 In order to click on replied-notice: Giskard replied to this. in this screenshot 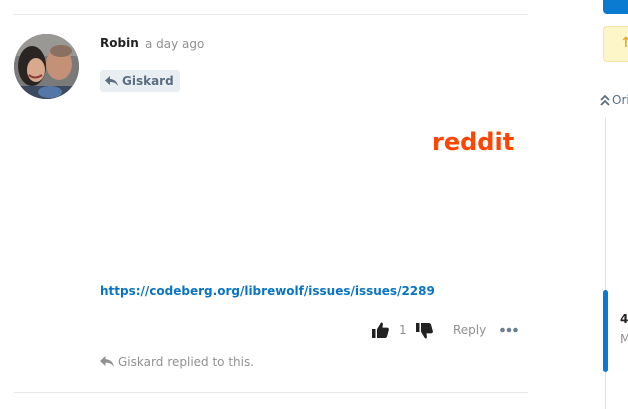, I will do `click(177, 362)`.